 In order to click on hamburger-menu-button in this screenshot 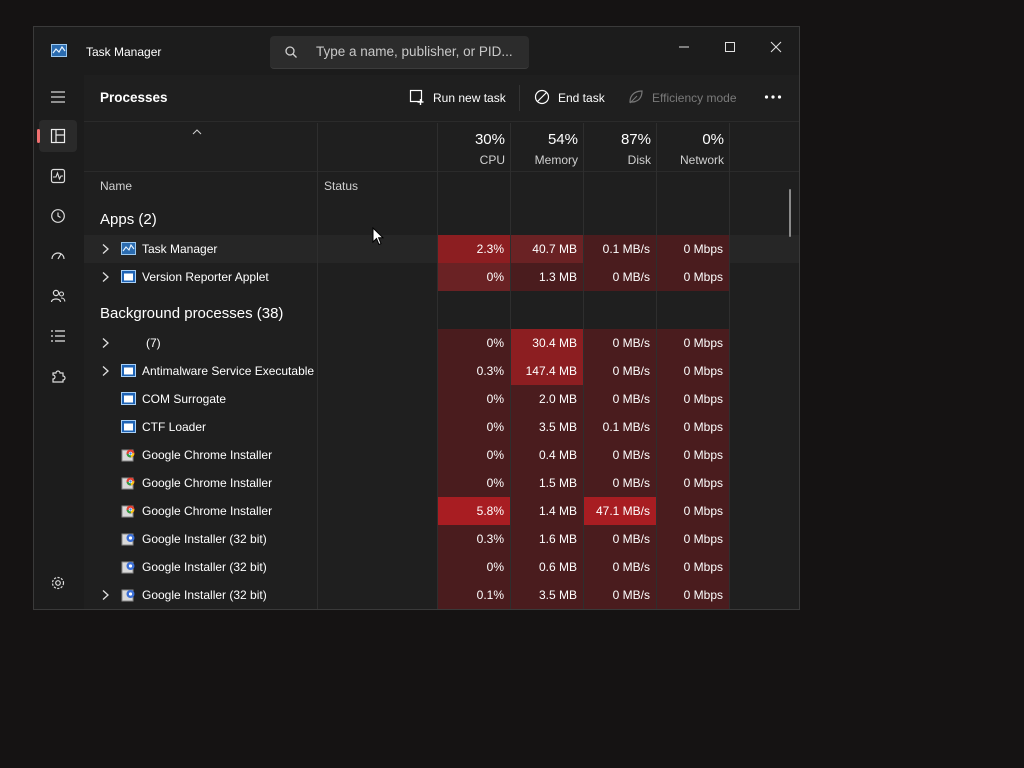, I will do `click(58, 97)`.